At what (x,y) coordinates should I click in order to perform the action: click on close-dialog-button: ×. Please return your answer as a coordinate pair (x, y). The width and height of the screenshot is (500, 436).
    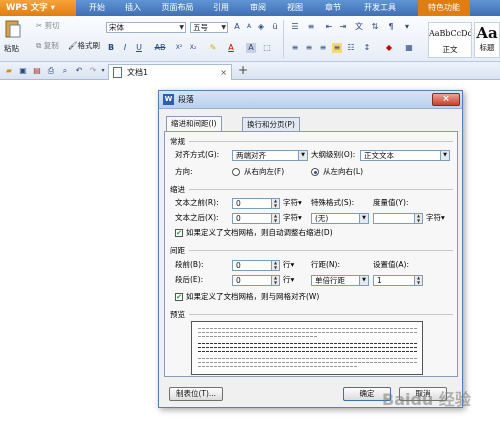
    Looking at the image, I should click on (446, 99).